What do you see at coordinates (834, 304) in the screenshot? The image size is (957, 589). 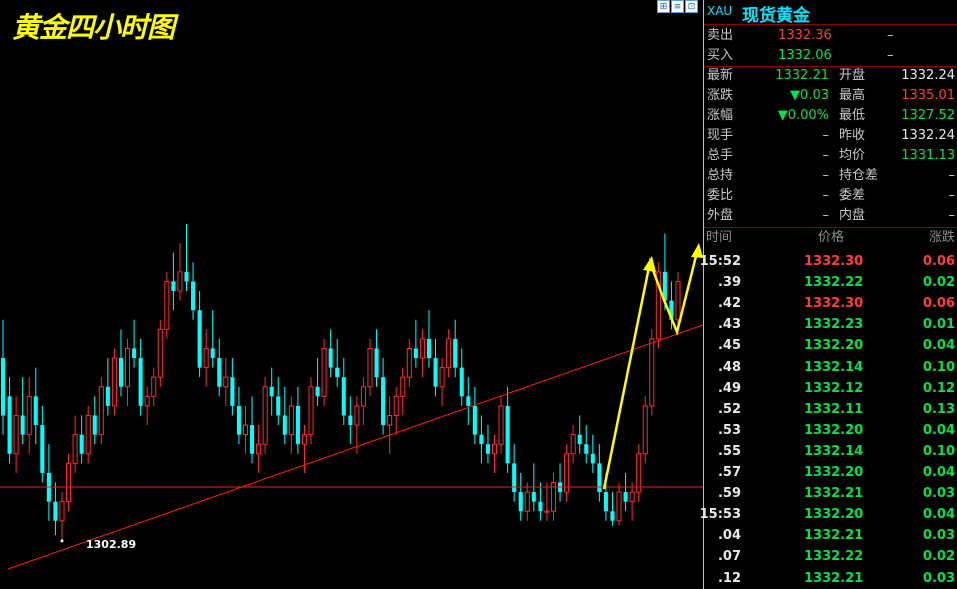 I see `tick-price: 1332.30` at bounding box center [834, 304].